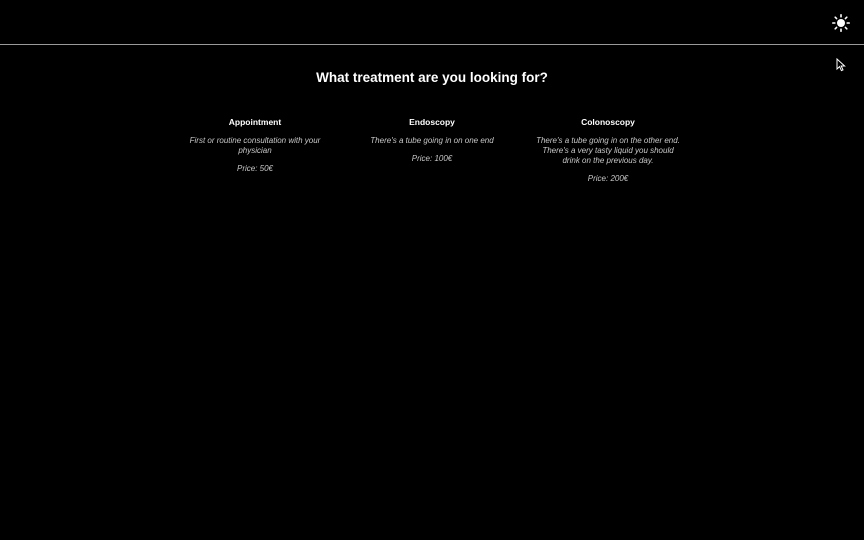 The height and width of the screenshot is (540, 864). I want to click on theme-toggle-button, so click(841, 23).